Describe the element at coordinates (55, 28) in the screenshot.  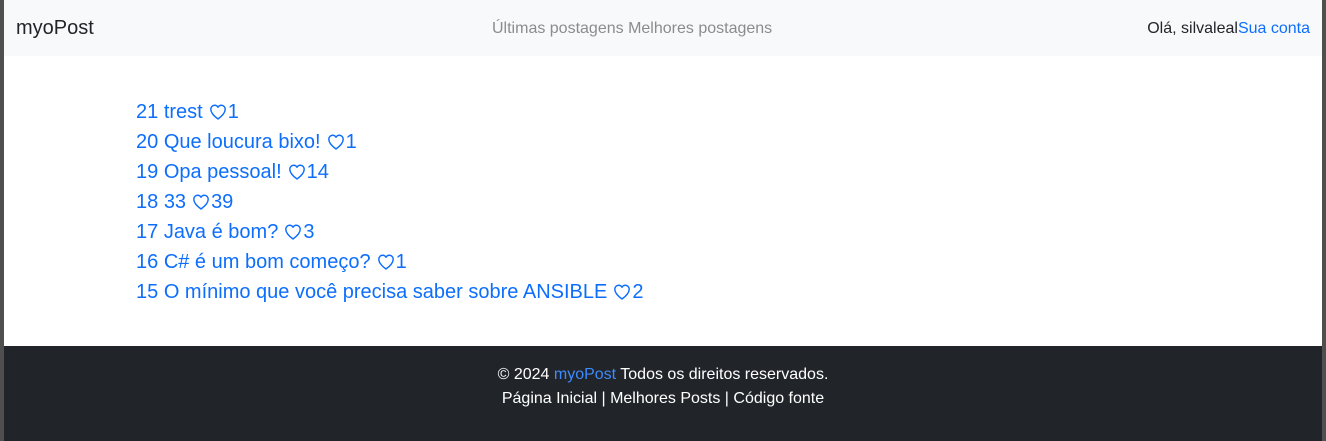
I see `brand-link: myoPost` at that location.